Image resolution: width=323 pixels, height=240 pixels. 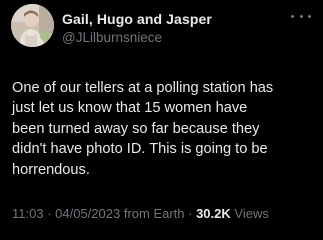 I want to click on more-horizontal-icon, so click(x=301, y=16).